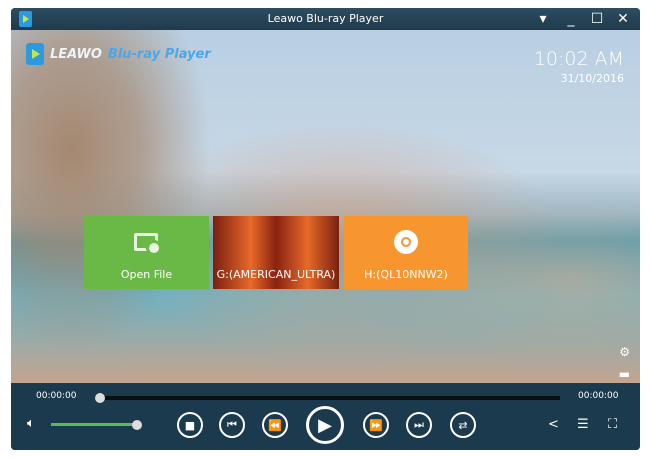  I want to click on clock-time: 10:02 AM, so click(578, 59).